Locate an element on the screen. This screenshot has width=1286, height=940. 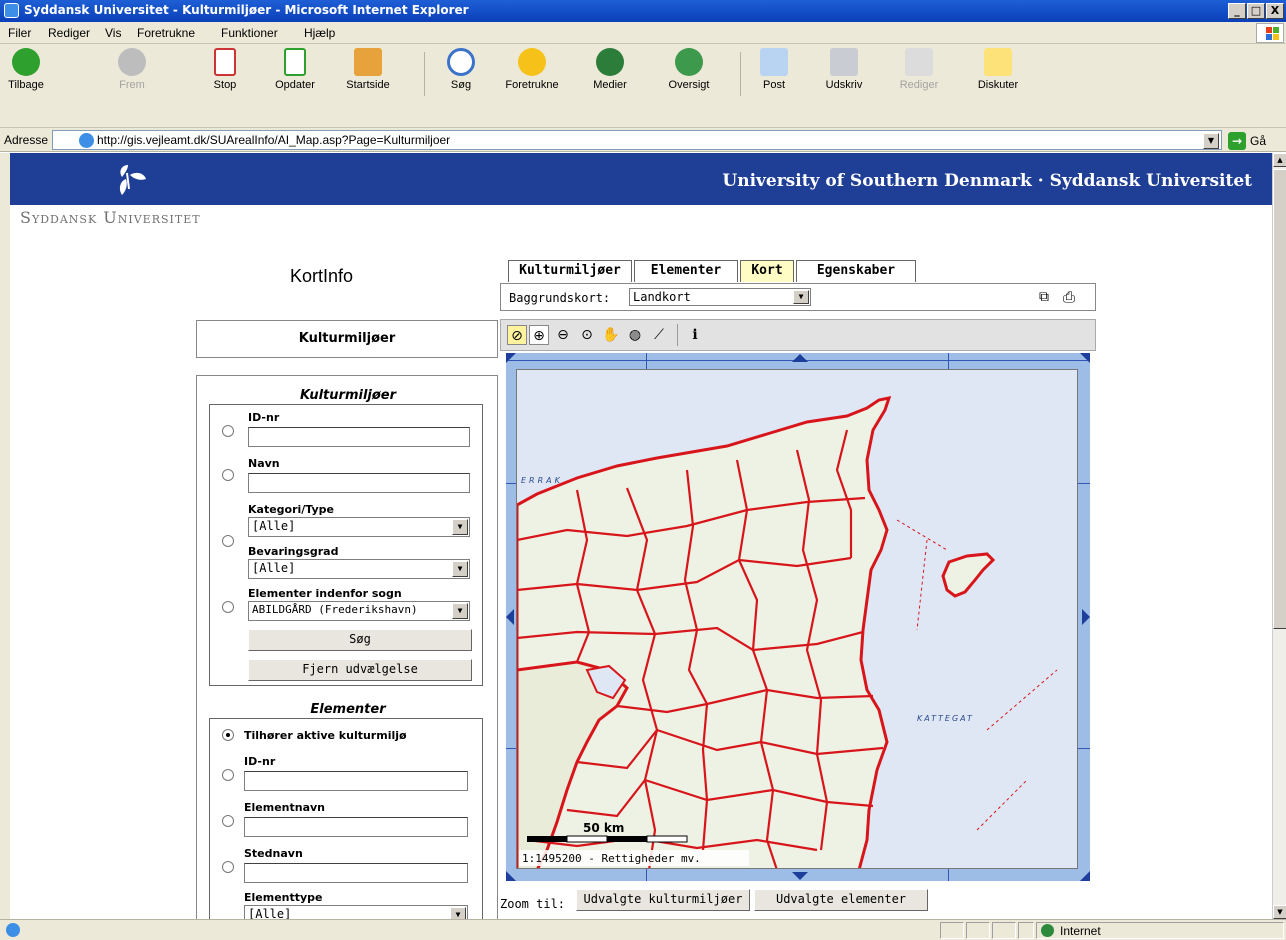
search-submit-button: Søg is located at coordinates (360, 640).